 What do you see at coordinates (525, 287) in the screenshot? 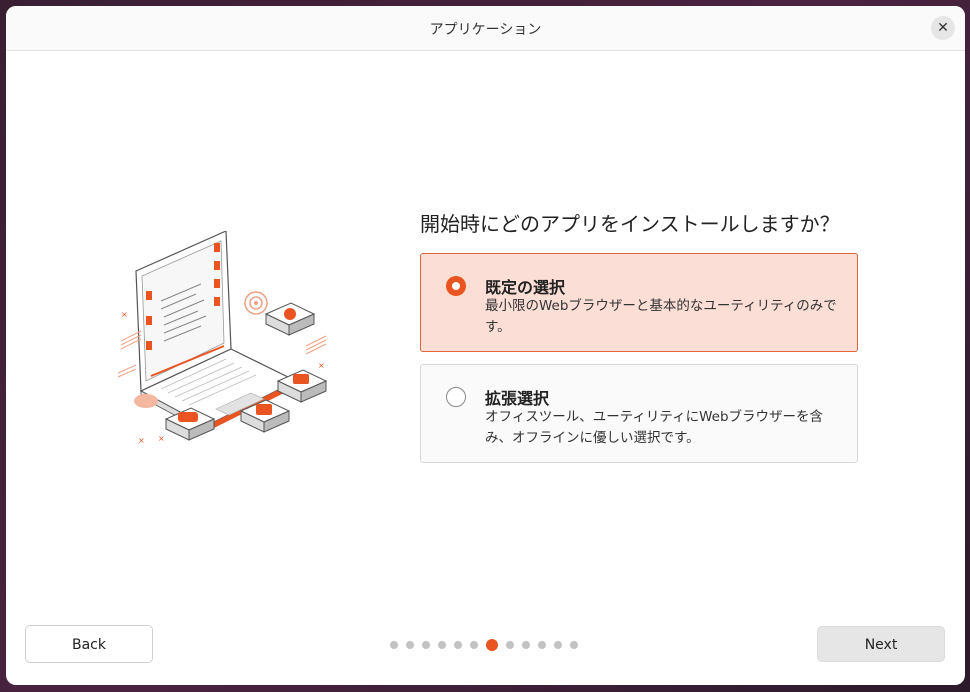
I see `option-title: 既定の選択` at bounding box center [525, 287].